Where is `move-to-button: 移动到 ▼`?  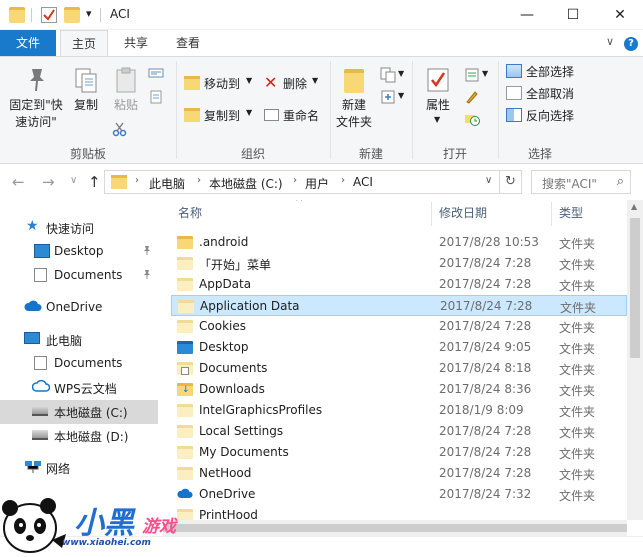
move-to-button: 移动到 ▼ is located at coordinates (219, 85).